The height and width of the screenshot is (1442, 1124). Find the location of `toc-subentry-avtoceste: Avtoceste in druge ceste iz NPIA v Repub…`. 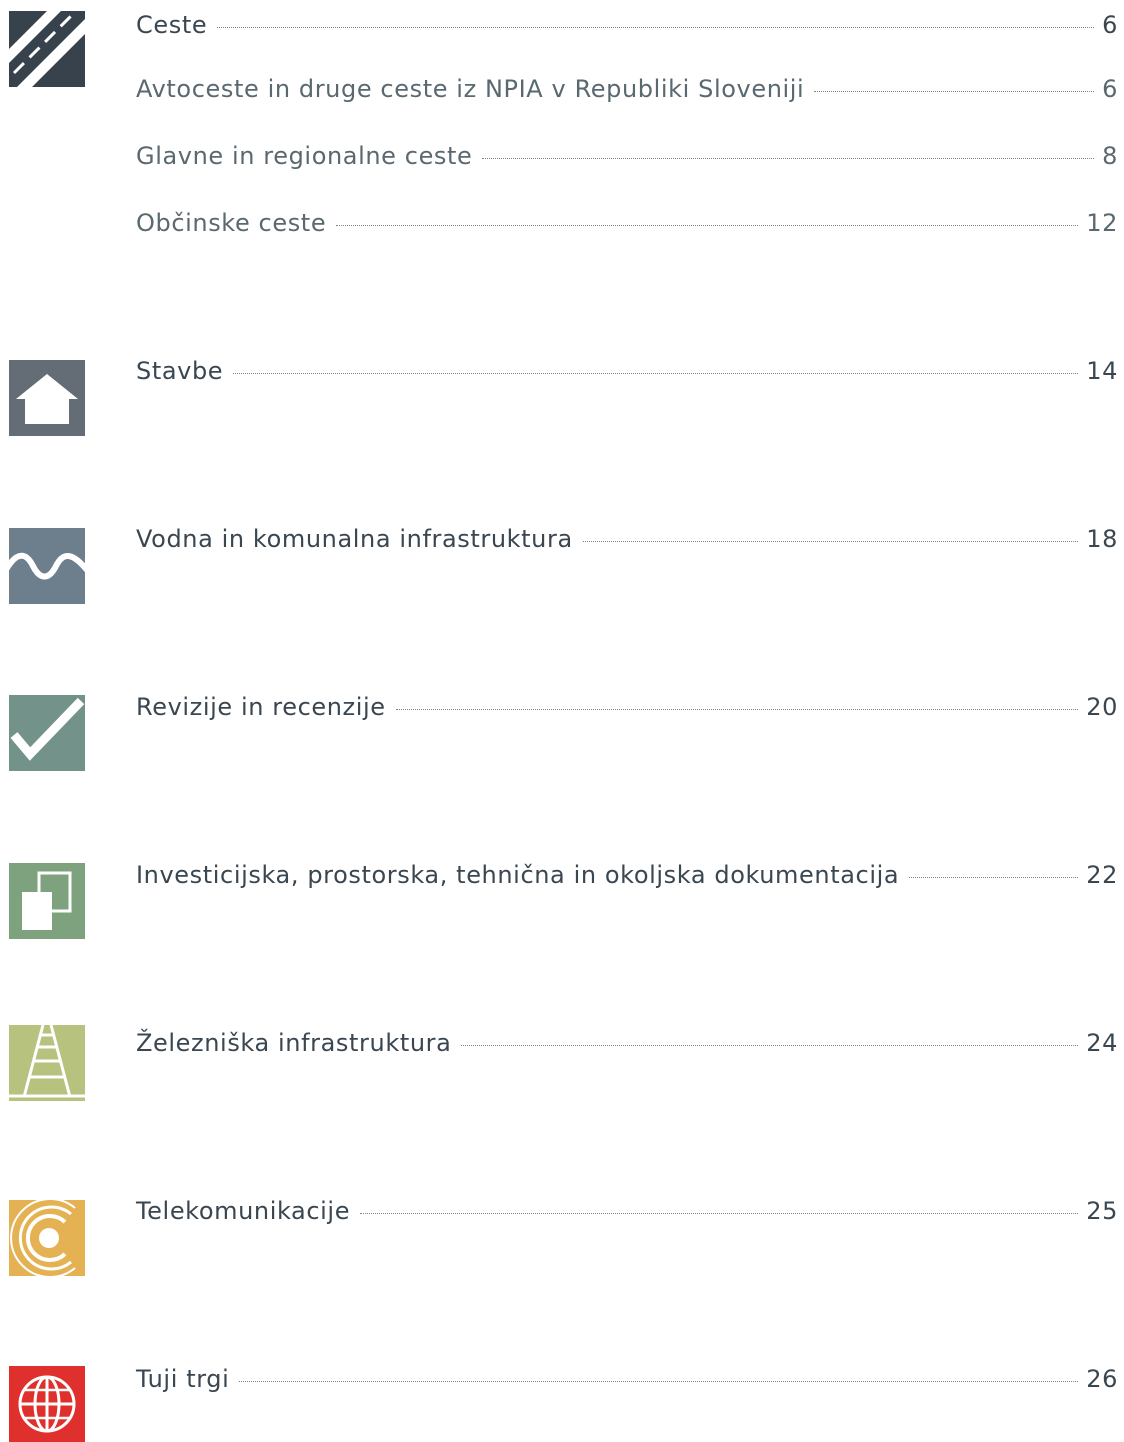

toc-subentry-avtoceste: Avtoceste in druge ceste iz NPIA v Repub… is located at coordinates (627, 89).